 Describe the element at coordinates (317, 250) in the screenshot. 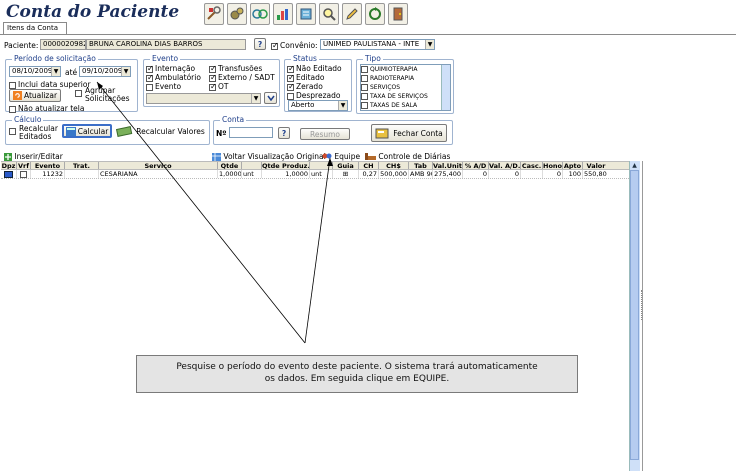

I see `arrow-to-equipe` at that location.